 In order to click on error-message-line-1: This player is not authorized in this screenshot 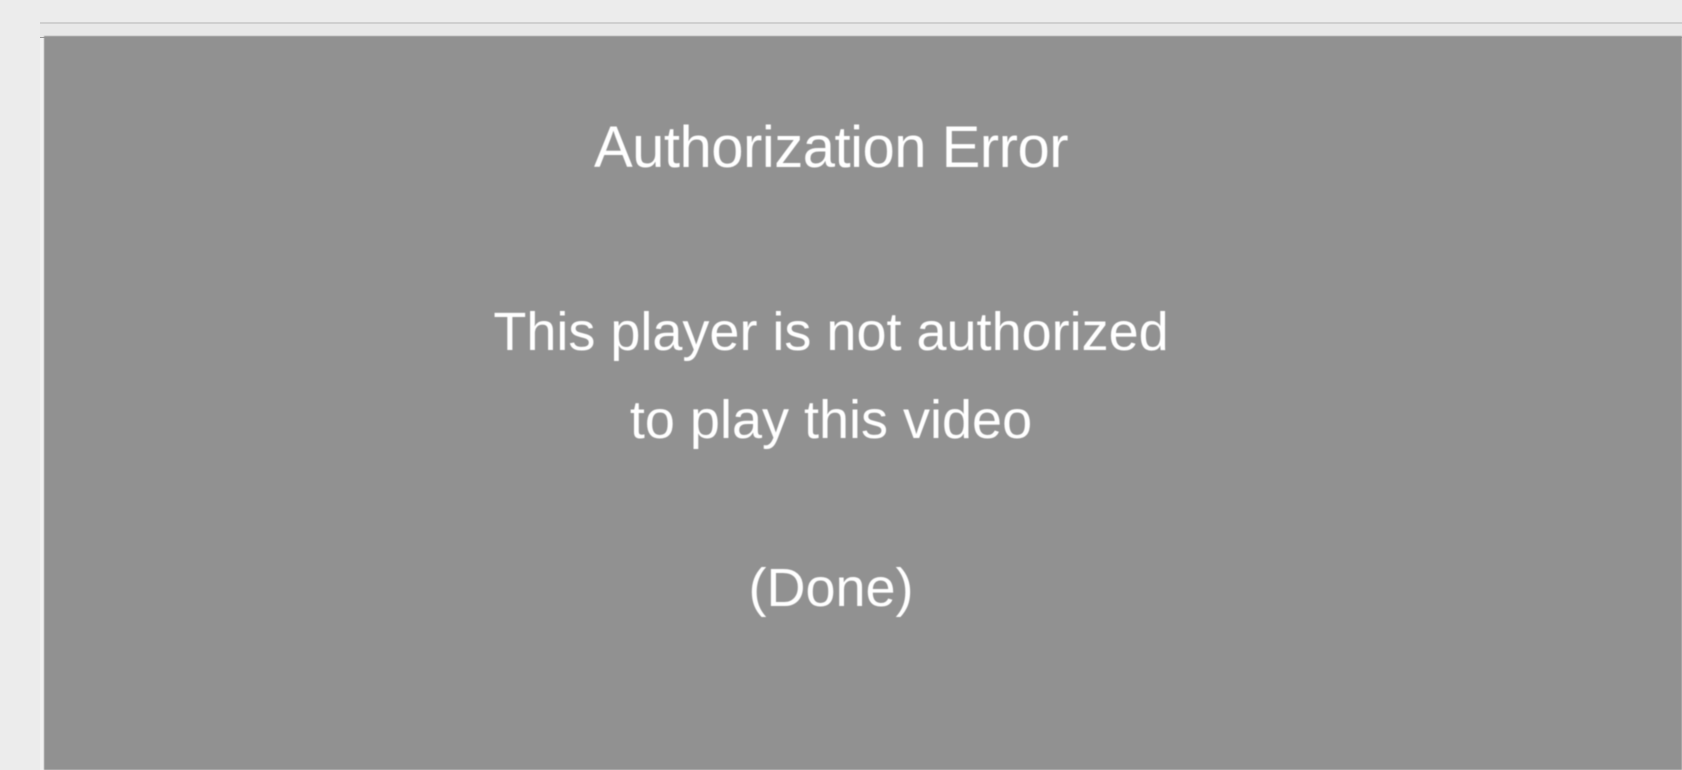, I will do `click(831, 332)`.